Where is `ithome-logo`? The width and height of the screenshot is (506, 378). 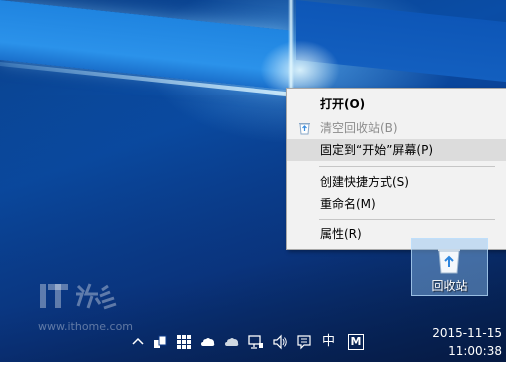
ithome-logo is located at coordinates (78, 296).